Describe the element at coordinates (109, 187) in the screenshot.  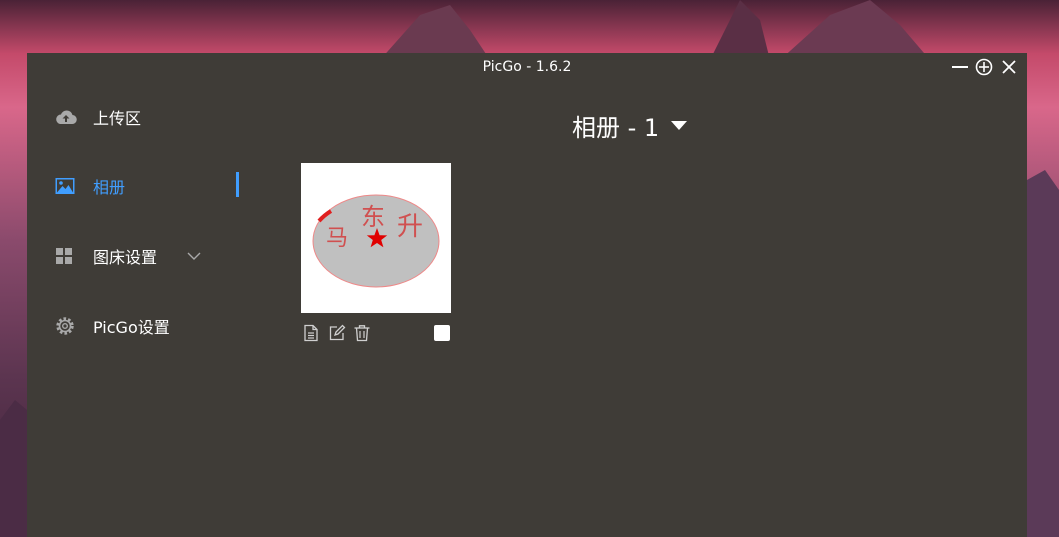
I see `sidebar-item-label: 相册` at that location.